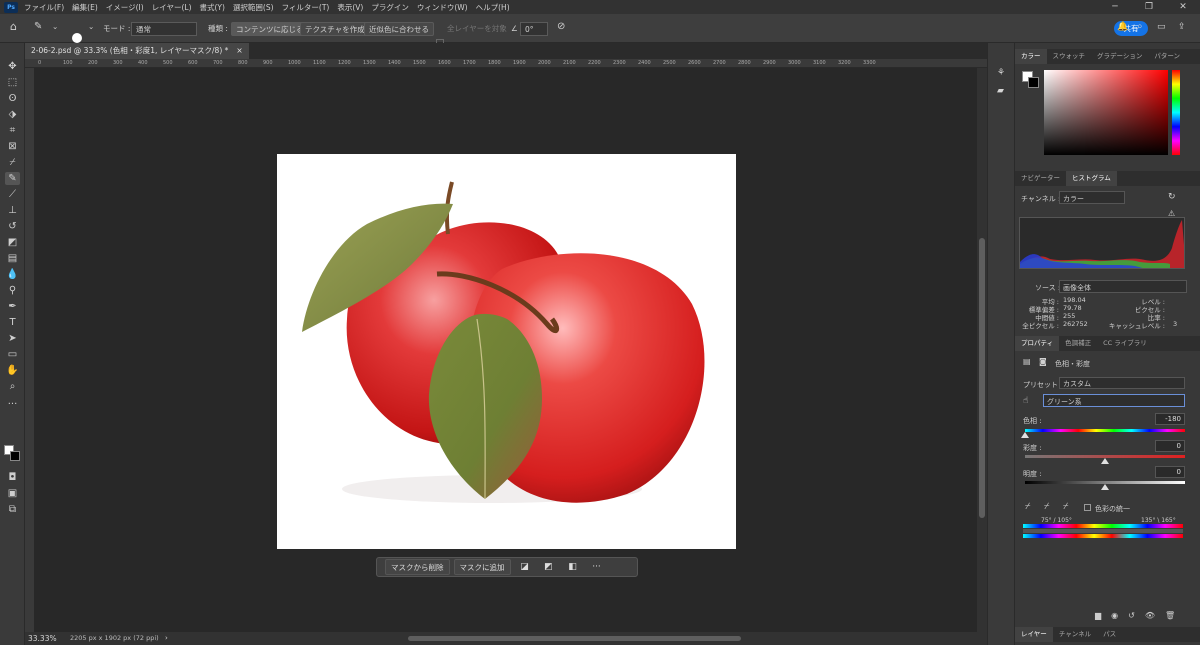 This screenshot has width=1200, height=645. Describe the element at coordinates (482, 567) in the screenshot. I see `add-to-mask-button: マスクに追加` at that location.